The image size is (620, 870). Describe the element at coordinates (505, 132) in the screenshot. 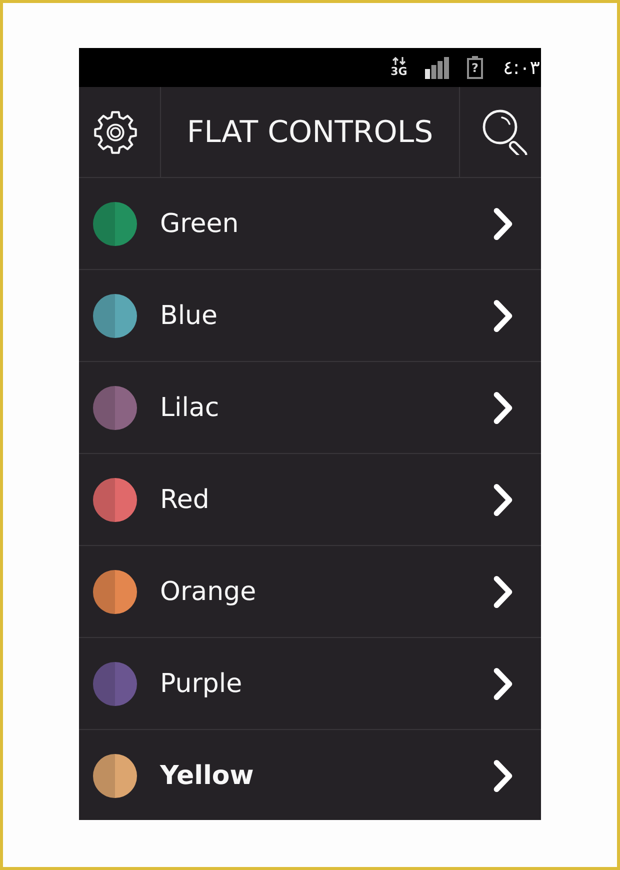

I see `search-icon` at that location.